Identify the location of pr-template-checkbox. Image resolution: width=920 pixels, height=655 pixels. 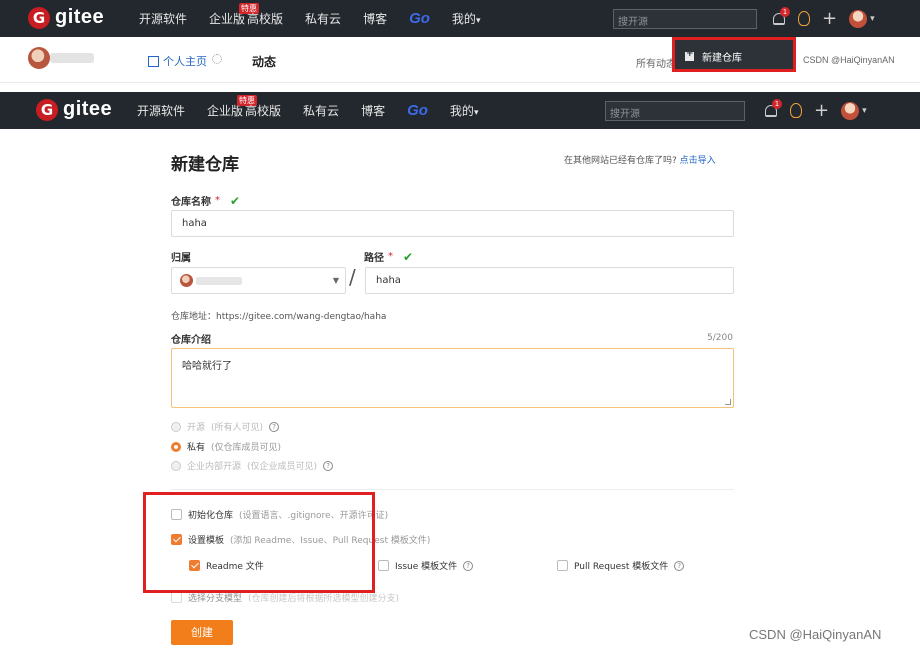
(562, 565).